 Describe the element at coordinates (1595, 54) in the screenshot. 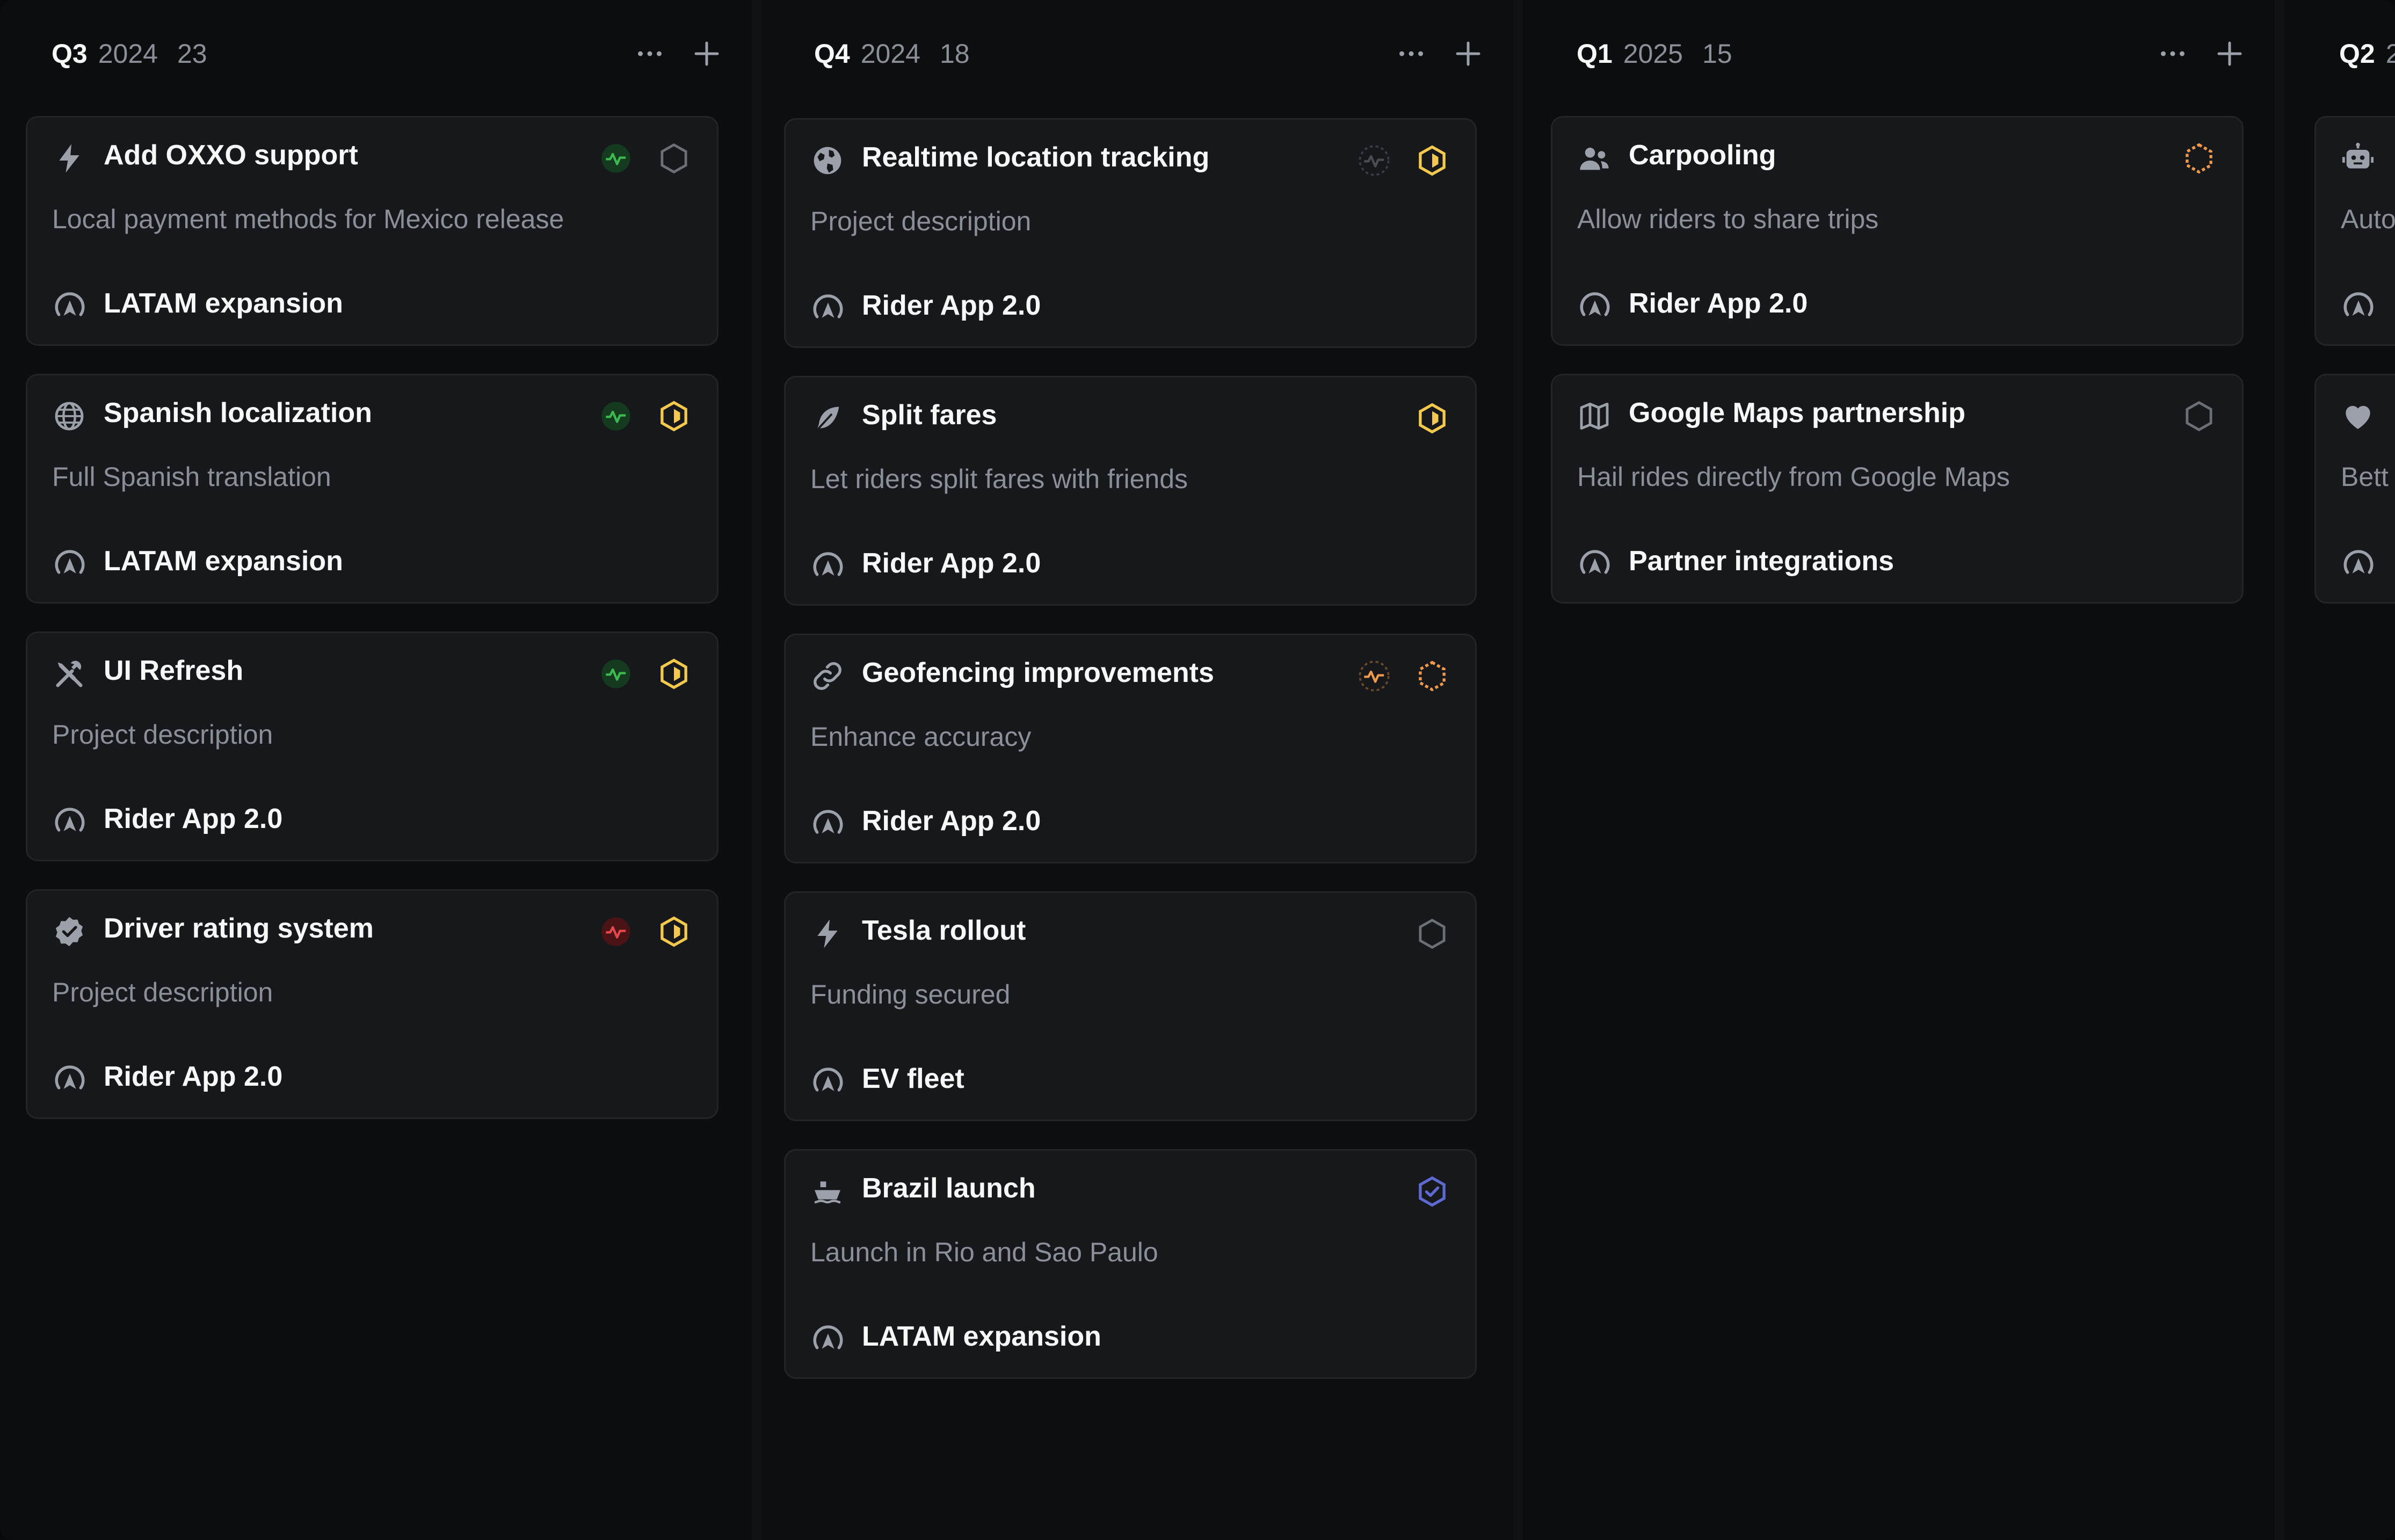

I see `column-quarter: Q1` at that location.